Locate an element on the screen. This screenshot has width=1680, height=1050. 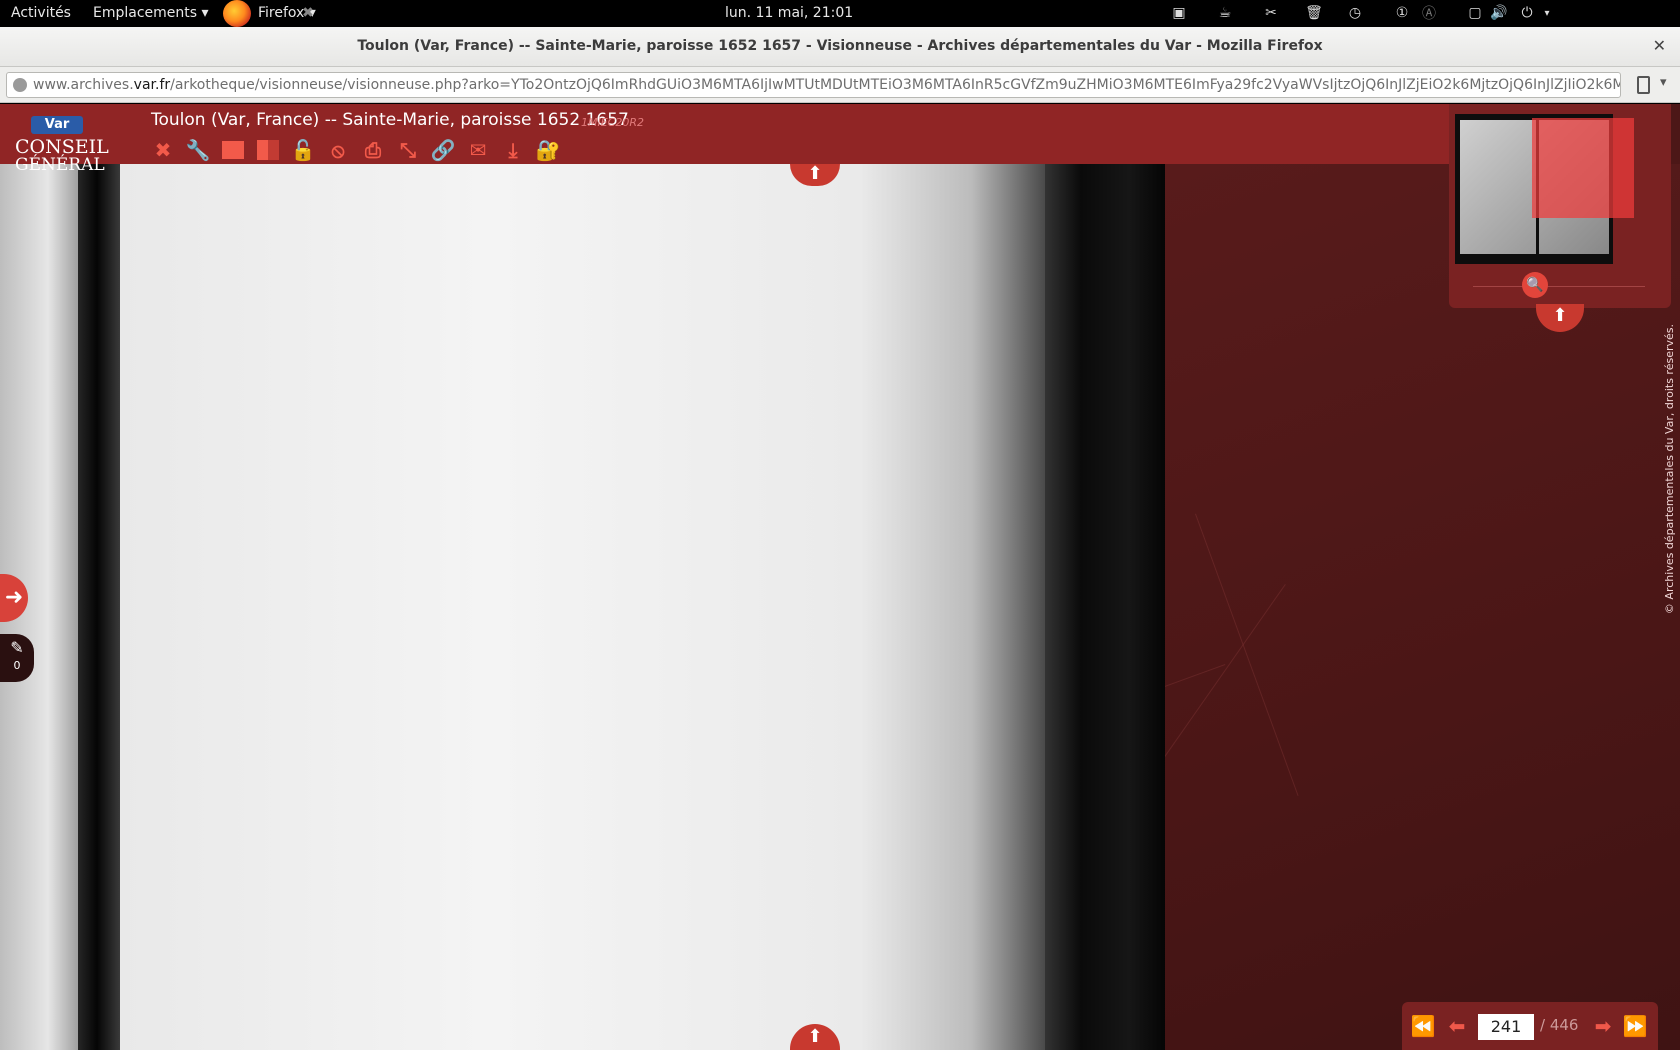
previous-page-icon: ⬅ is located at coordinates (1457, 1026).